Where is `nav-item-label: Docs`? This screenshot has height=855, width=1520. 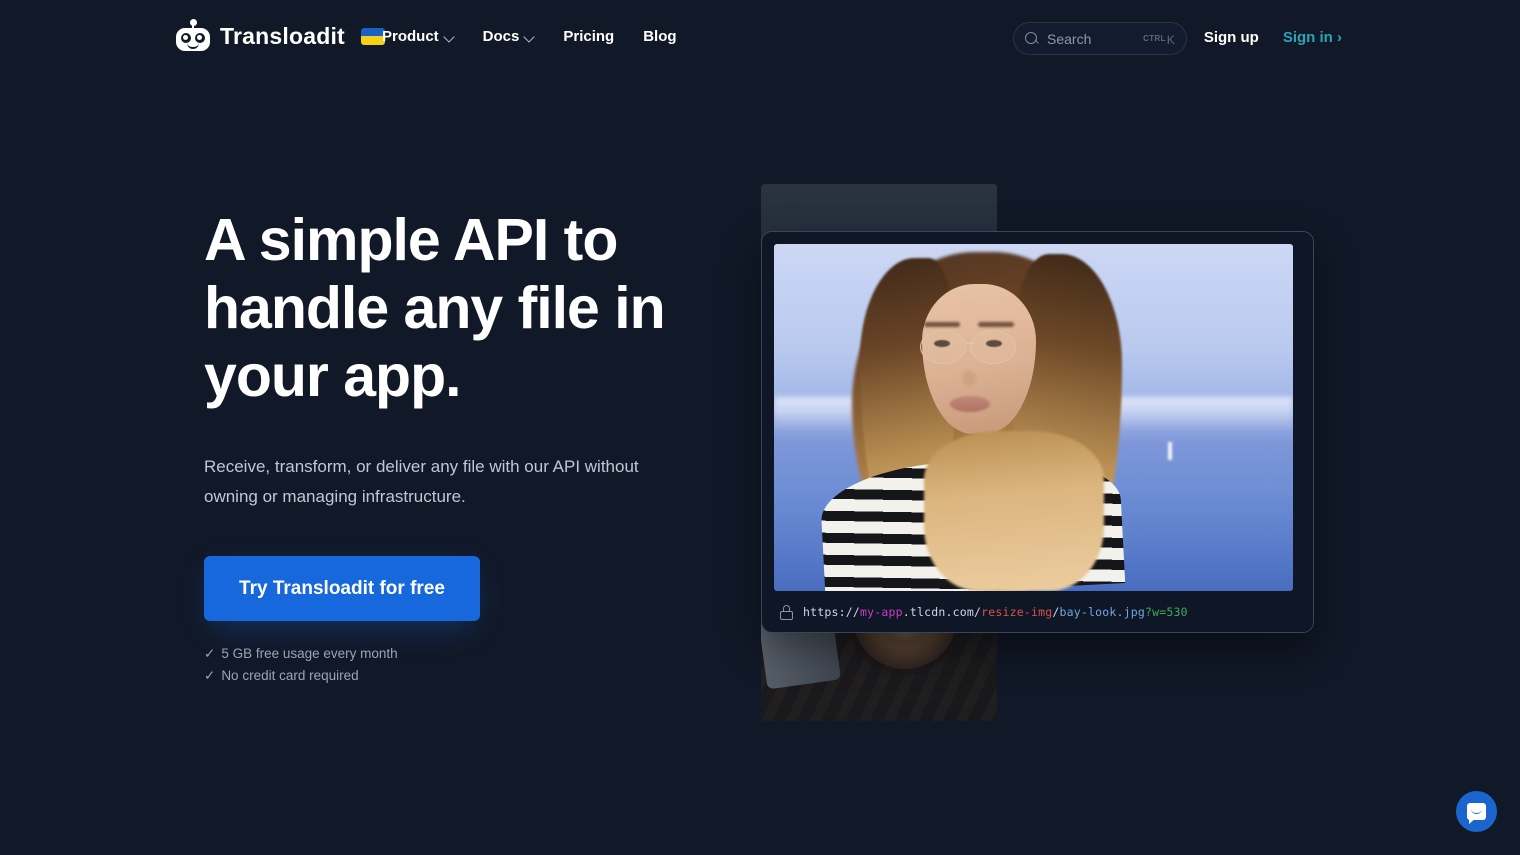 nav-item-label: Docs is located at coordinates (501, 36).